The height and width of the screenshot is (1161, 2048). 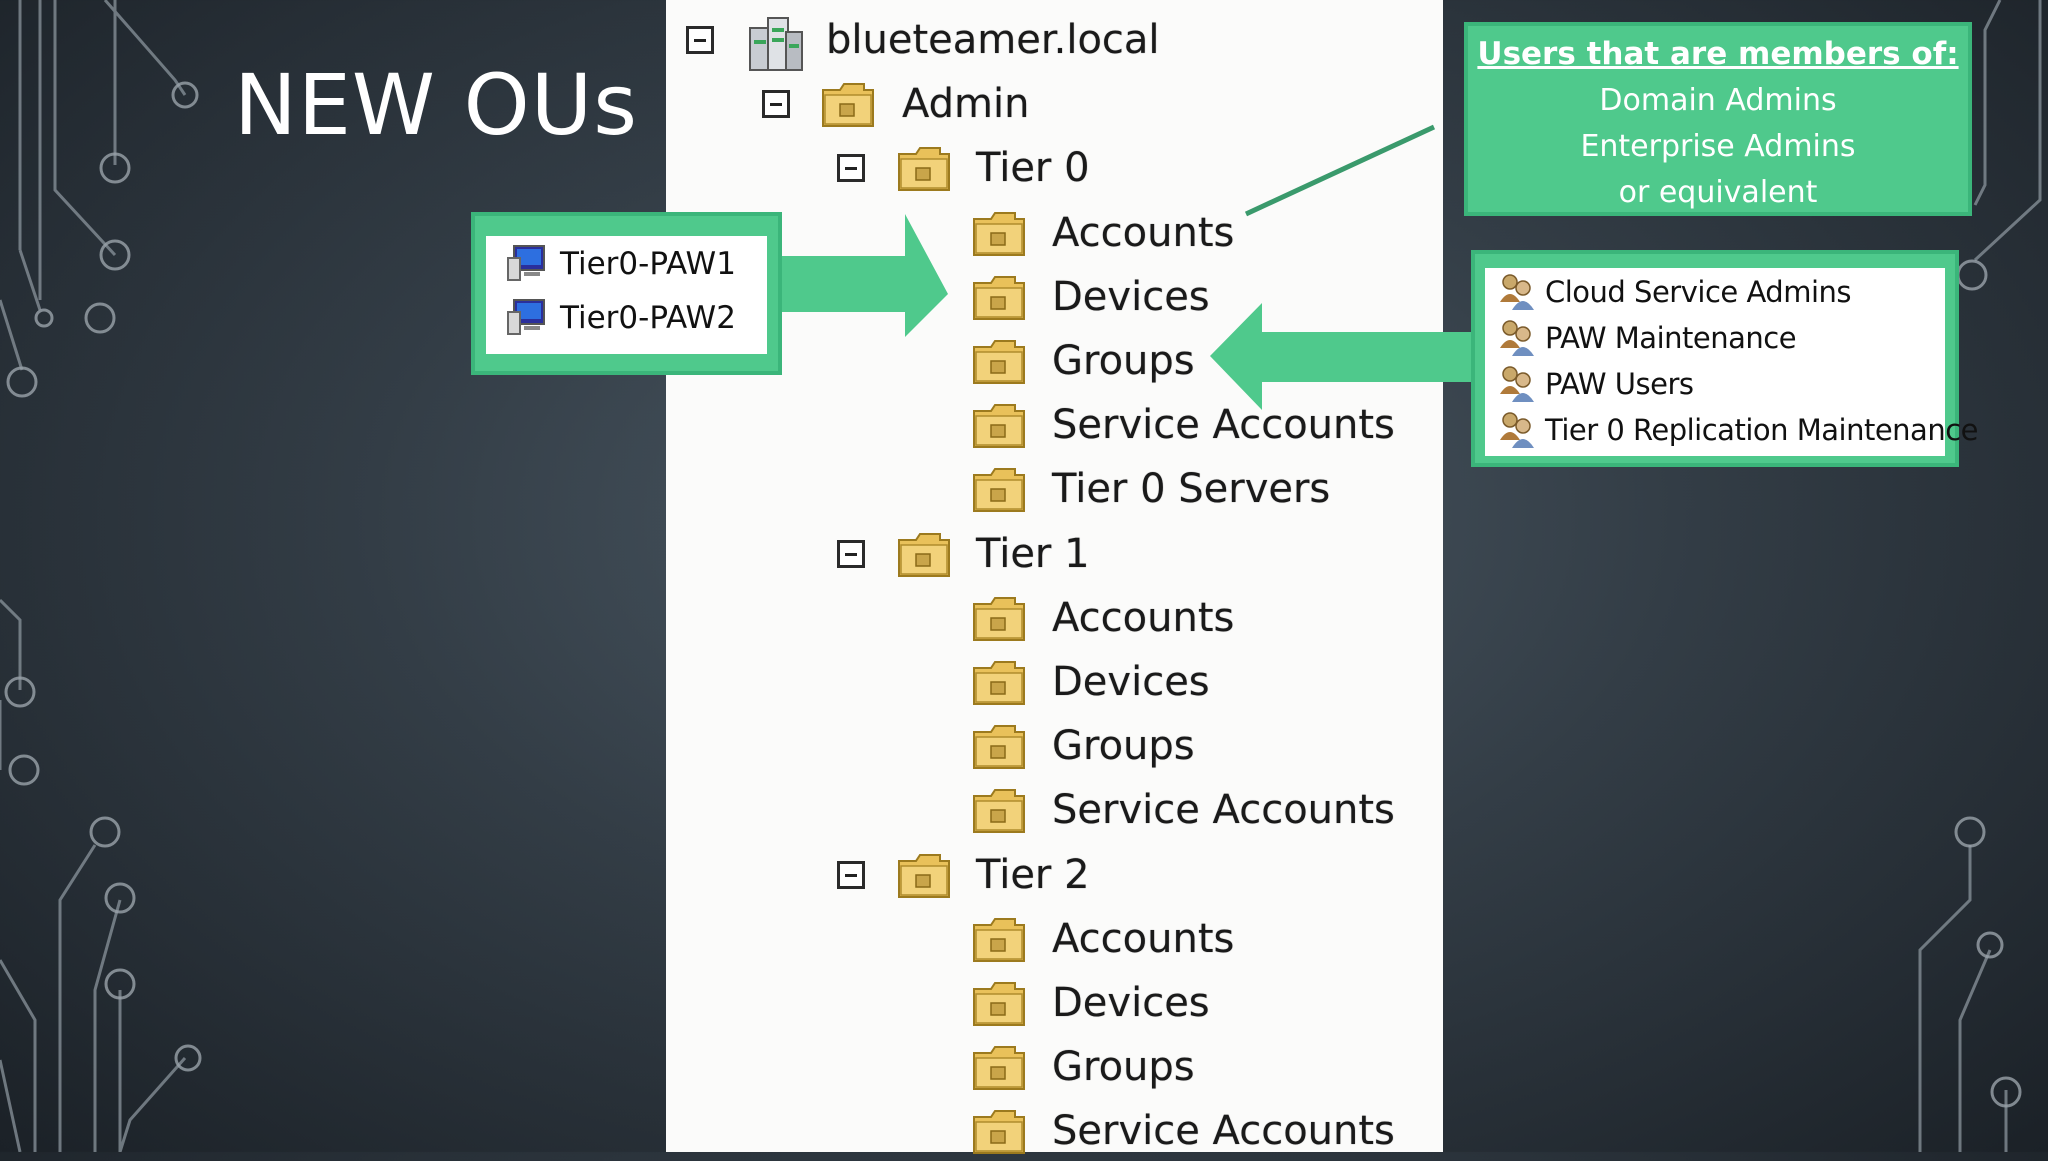 What do you see at coordinates (1033, 168) in the screenshot?
I see `tree-node-label: Tier 0` at bounding box center [1033, 168].